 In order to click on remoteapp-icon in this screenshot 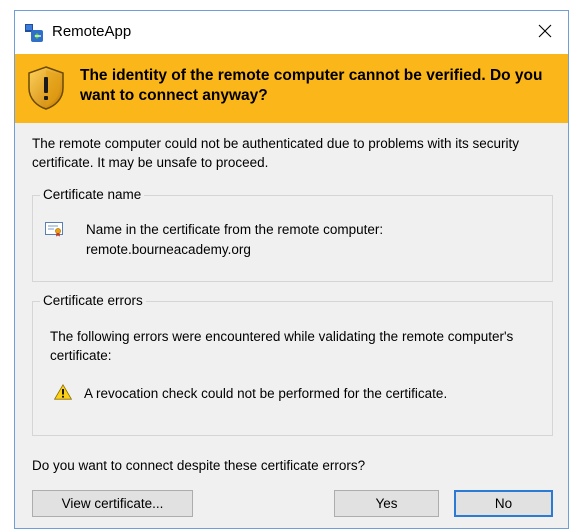, I will do `click(34, 33)`.